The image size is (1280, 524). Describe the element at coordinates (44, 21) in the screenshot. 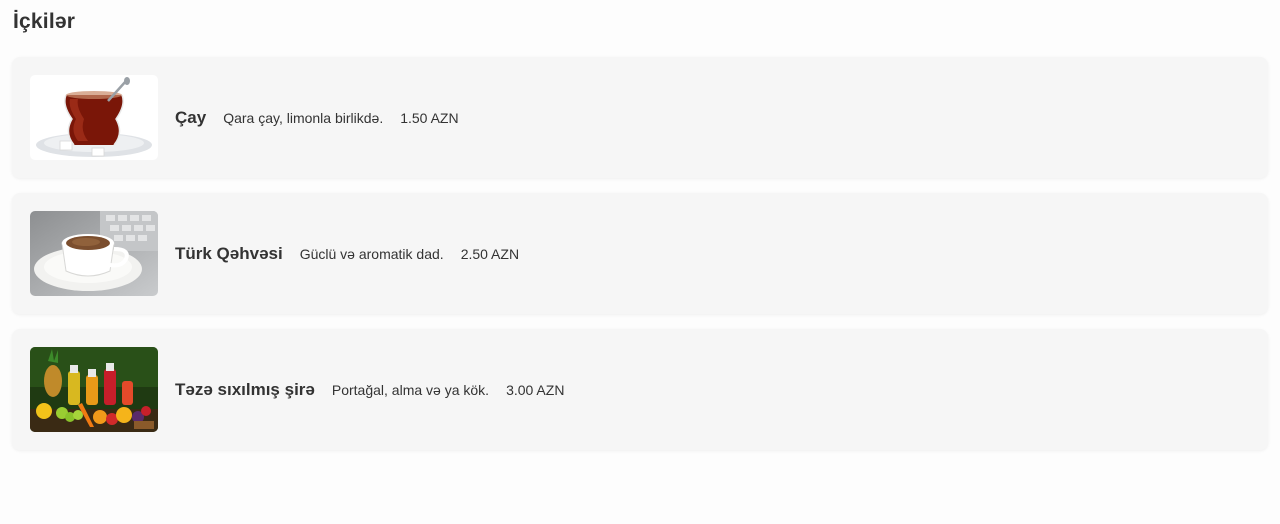

I see `section-title: İçkilər` at that location.